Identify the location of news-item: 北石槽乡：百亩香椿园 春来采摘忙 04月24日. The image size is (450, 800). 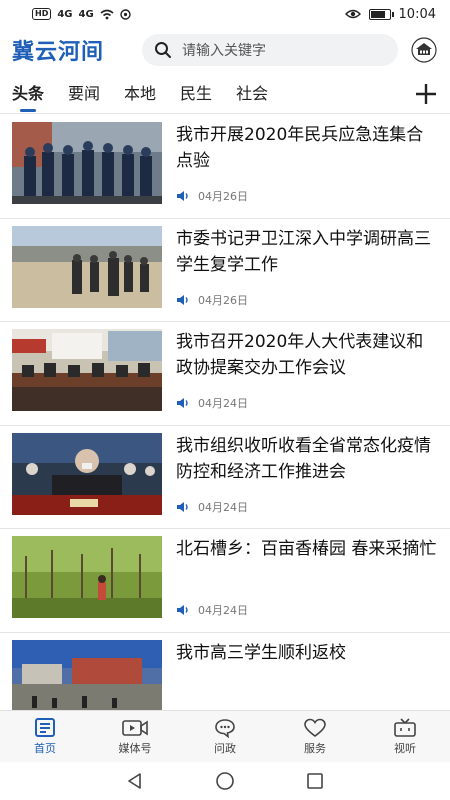
(225, 581).